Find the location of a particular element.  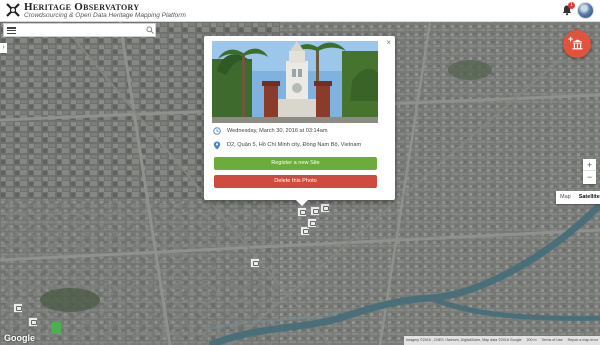

heritage-site-marker is located at coordinates (56, 328).